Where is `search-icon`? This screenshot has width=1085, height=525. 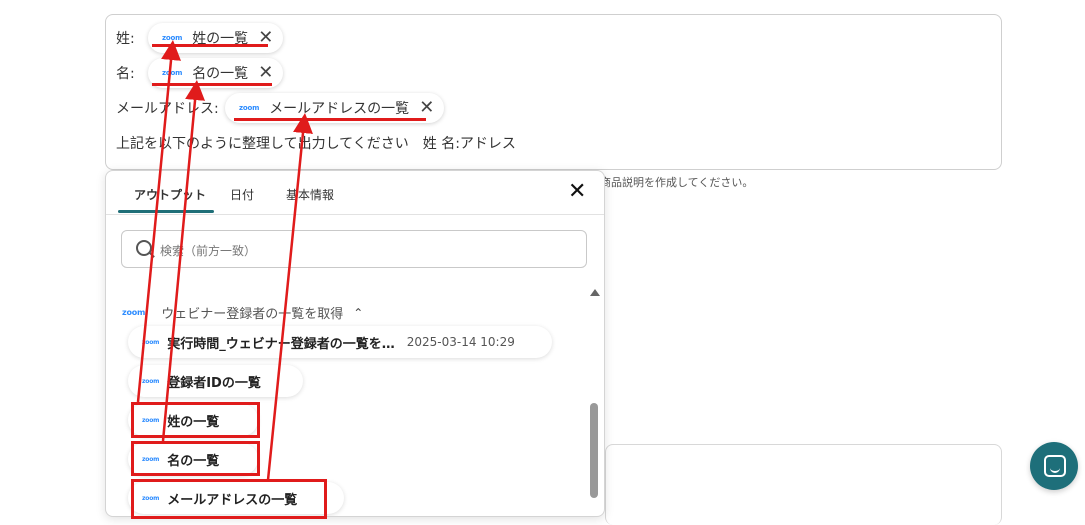 search-icon is located at coordinates (144, 248).